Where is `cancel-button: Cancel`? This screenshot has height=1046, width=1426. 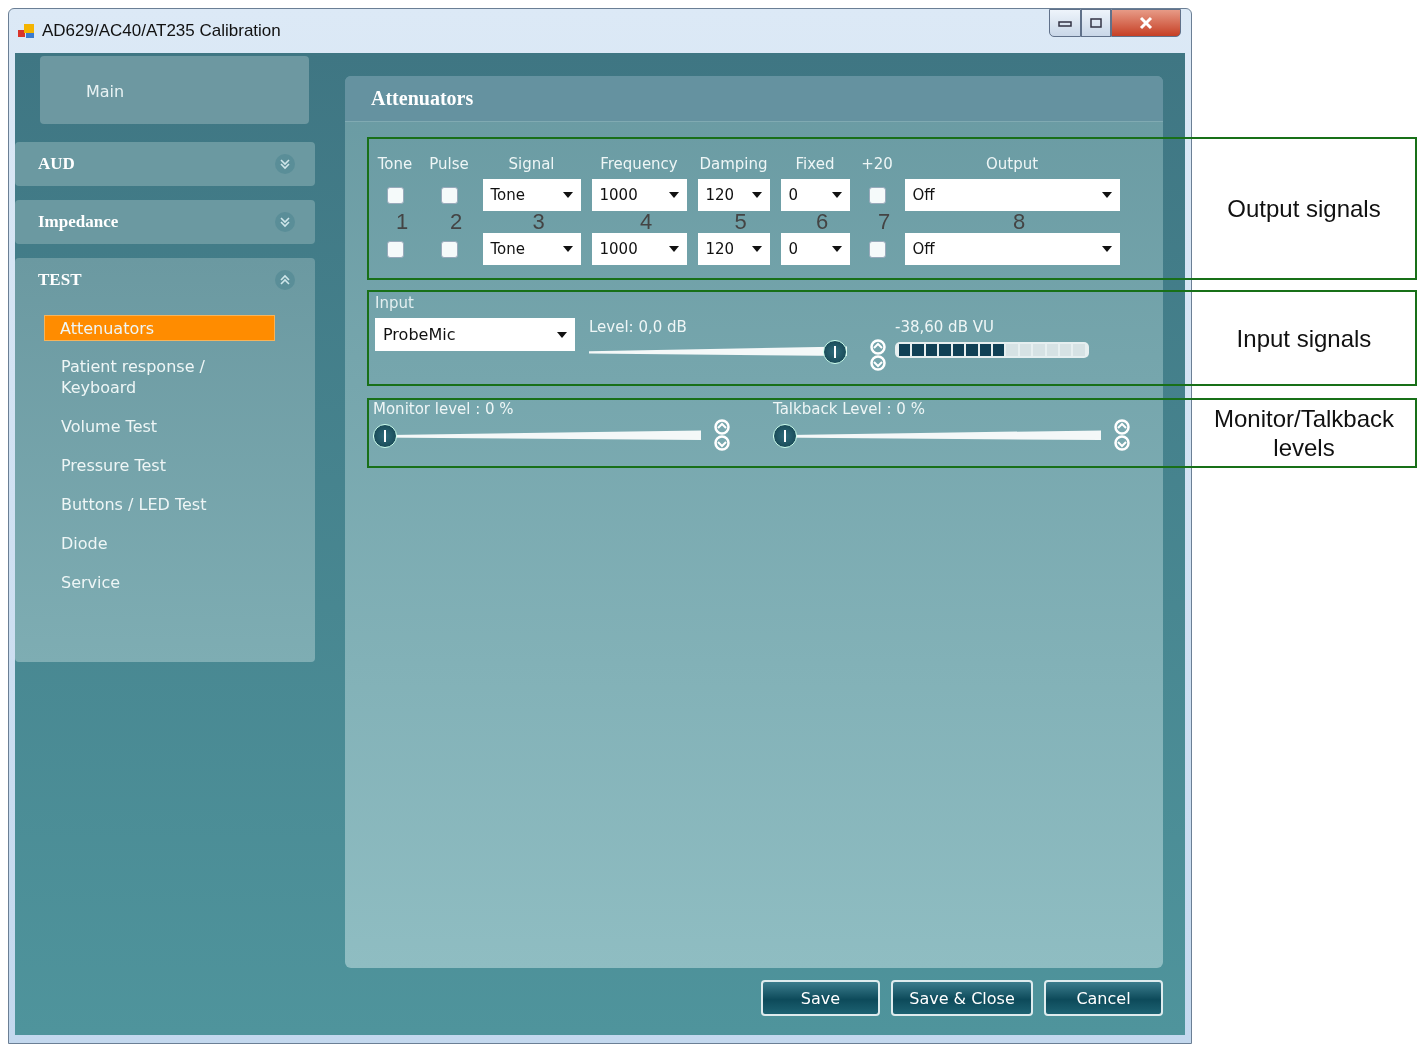
cancel-button: Cancel is located at coordinates (1103, 998).